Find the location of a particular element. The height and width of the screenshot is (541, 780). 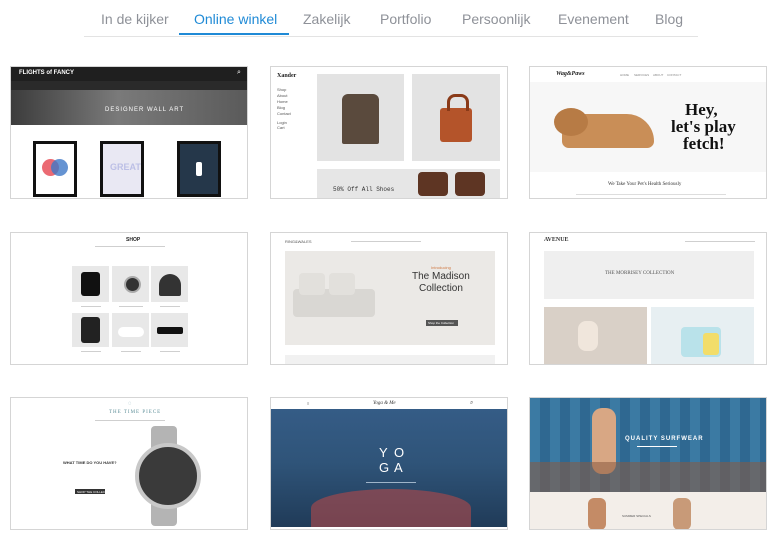

promo-title: SUMMER SPECIALS is located at coordinates (636, 516).